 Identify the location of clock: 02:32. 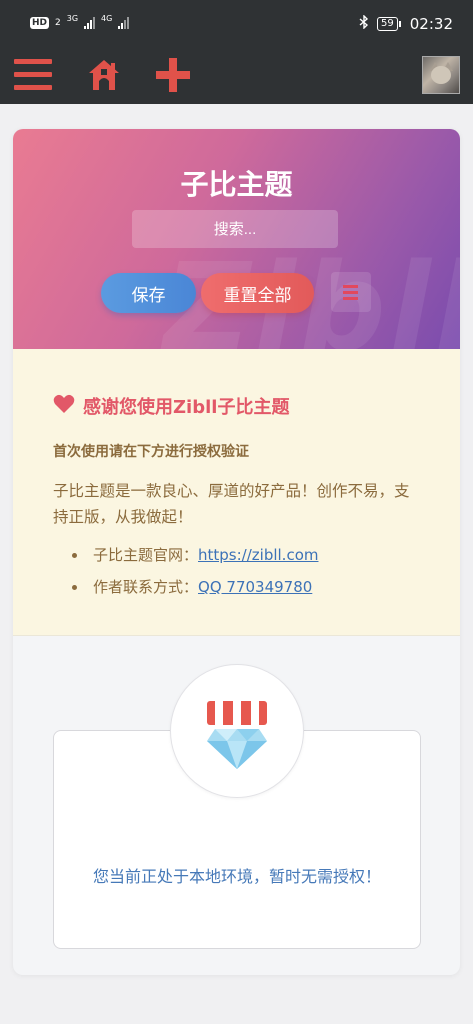
(431, 24).